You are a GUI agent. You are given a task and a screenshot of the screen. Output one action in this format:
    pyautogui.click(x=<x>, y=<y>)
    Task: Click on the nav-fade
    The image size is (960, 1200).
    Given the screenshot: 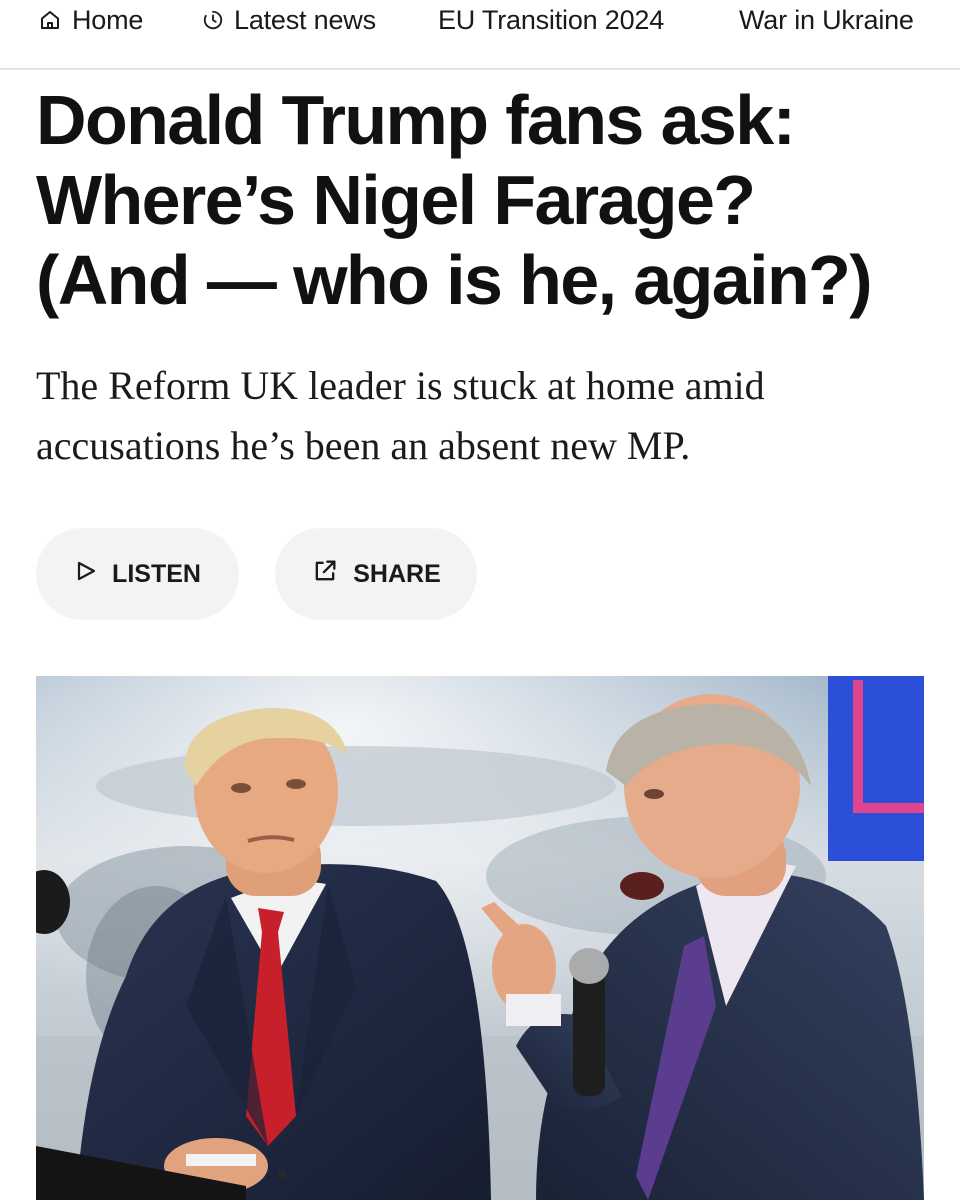 What is the action you would take?
    pyautogui.click(x=940, y=33)
    